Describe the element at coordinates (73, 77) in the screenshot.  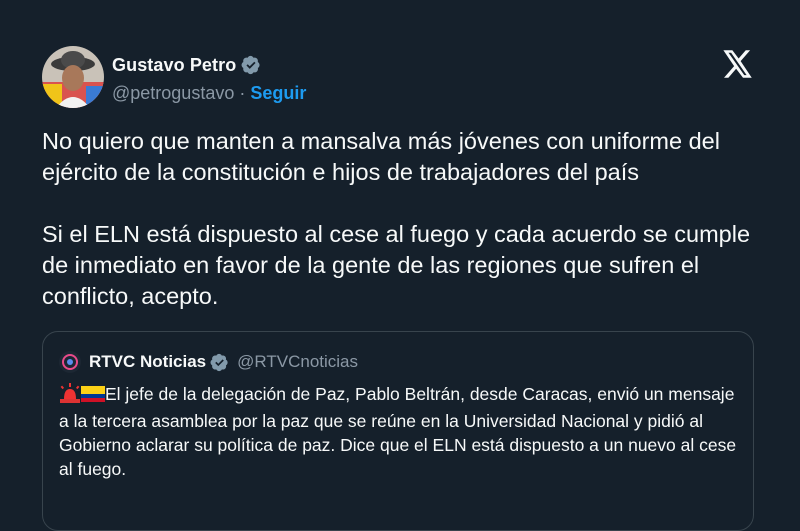
I see `author-avatar` at that location.